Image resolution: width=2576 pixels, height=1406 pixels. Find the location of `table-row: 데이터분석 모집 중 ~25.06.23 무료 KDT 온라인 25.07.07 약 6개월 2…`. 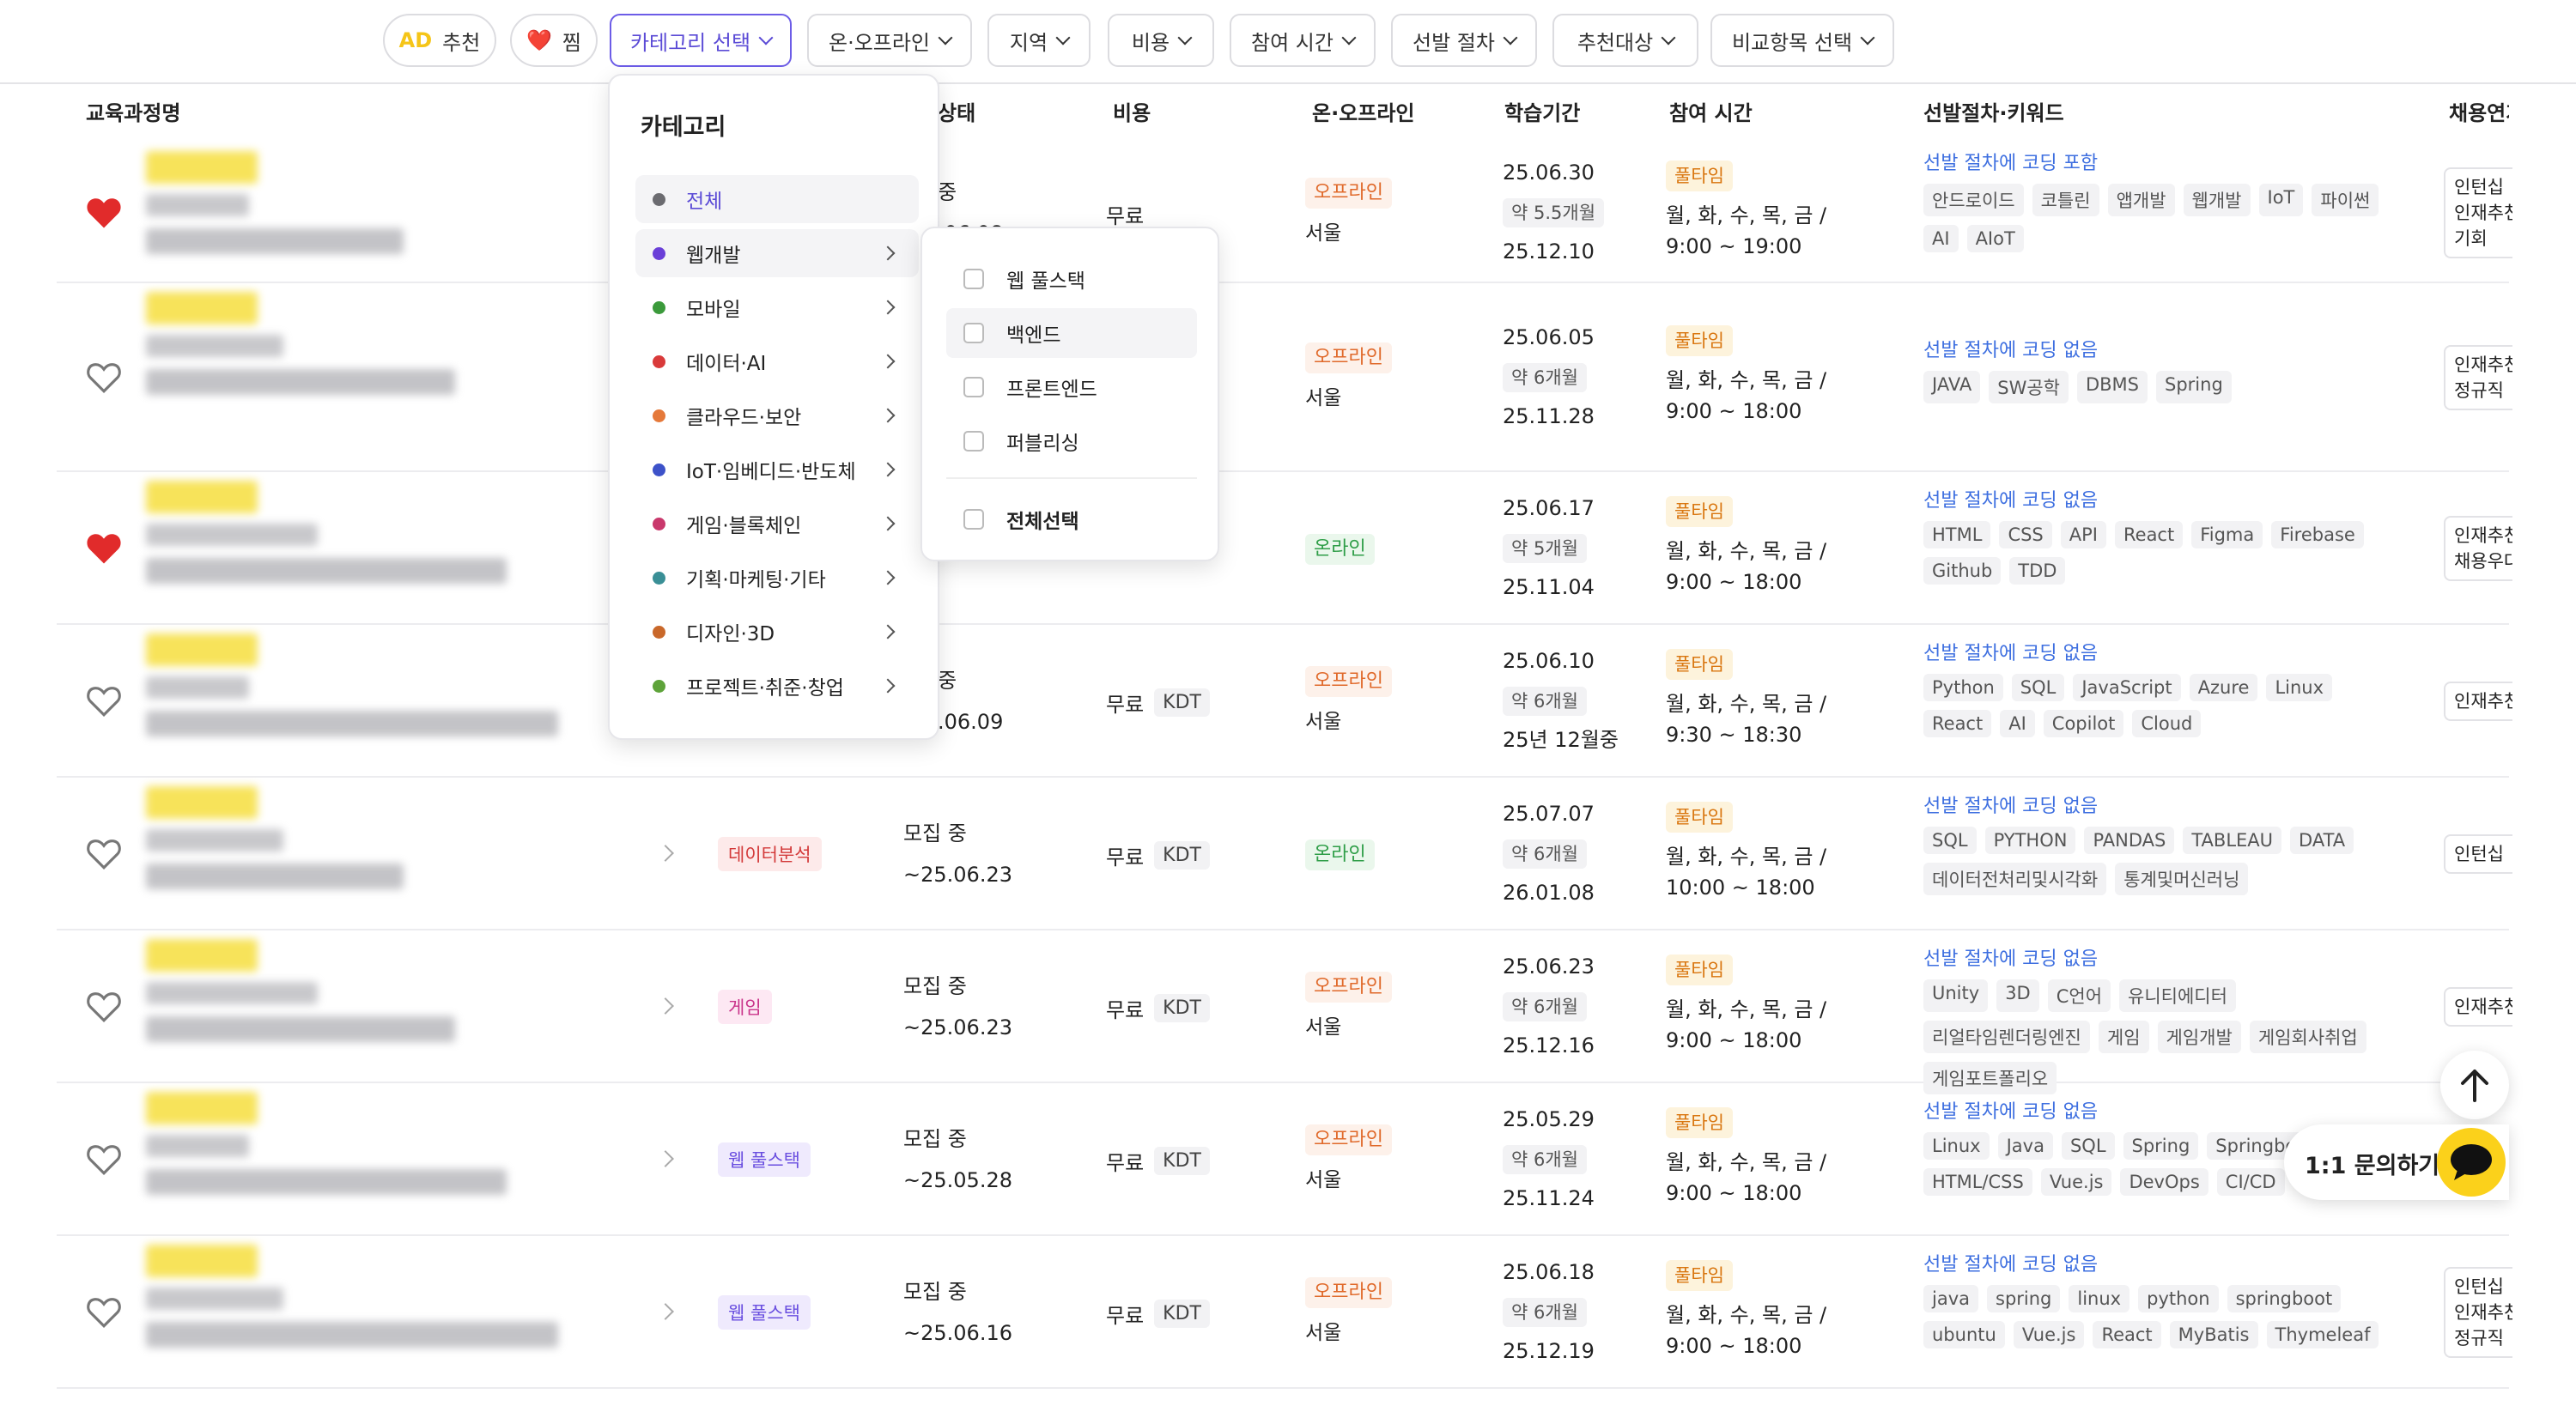

table-row: 데이터분석 모집 중 ~25.06.23 무료 KDT 온라인 25.07.07 약 6개월 2… is located at coordinates (1284, 854).